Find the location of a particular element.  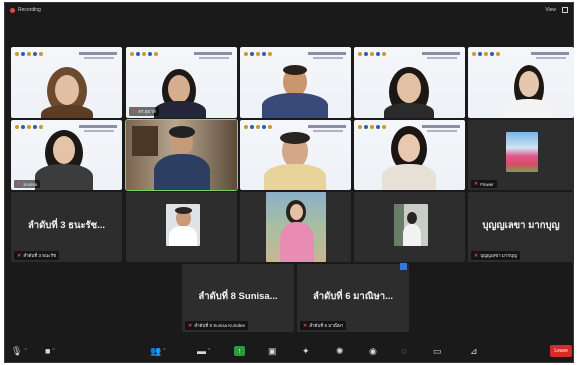

record-button: ▣ is located at coordinates (272, 351).